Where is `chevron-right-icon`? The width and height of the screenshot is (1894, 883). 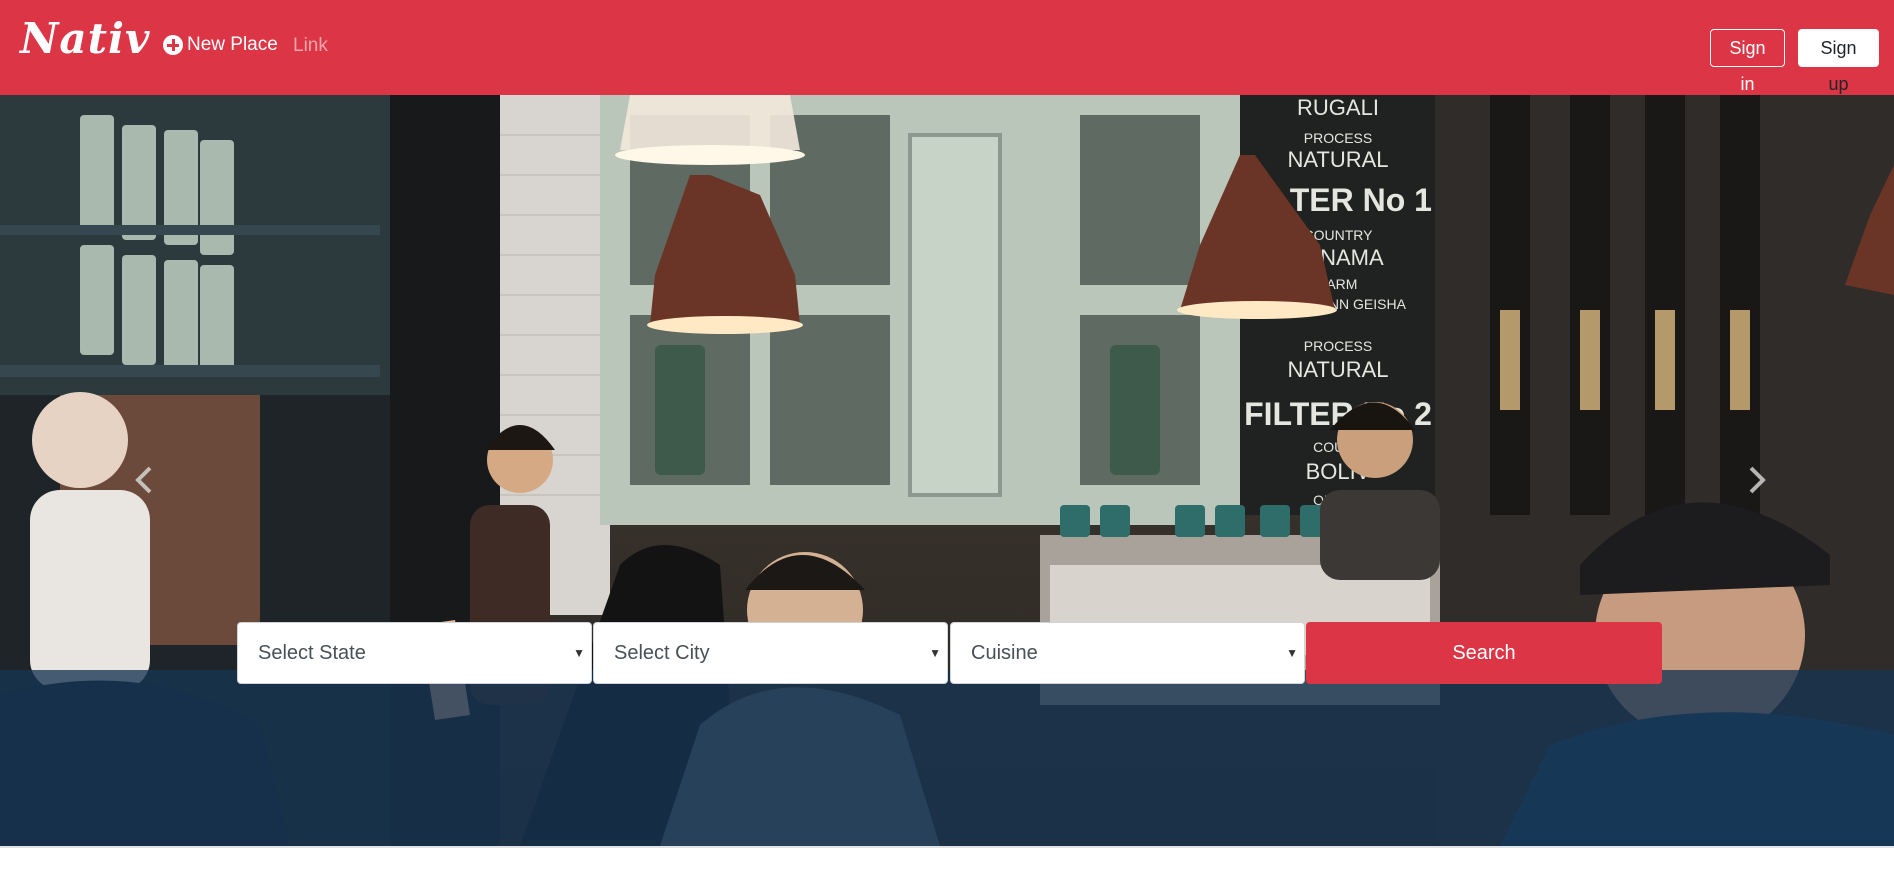 chevron-right-icon is located at coordinates (1757, 480).